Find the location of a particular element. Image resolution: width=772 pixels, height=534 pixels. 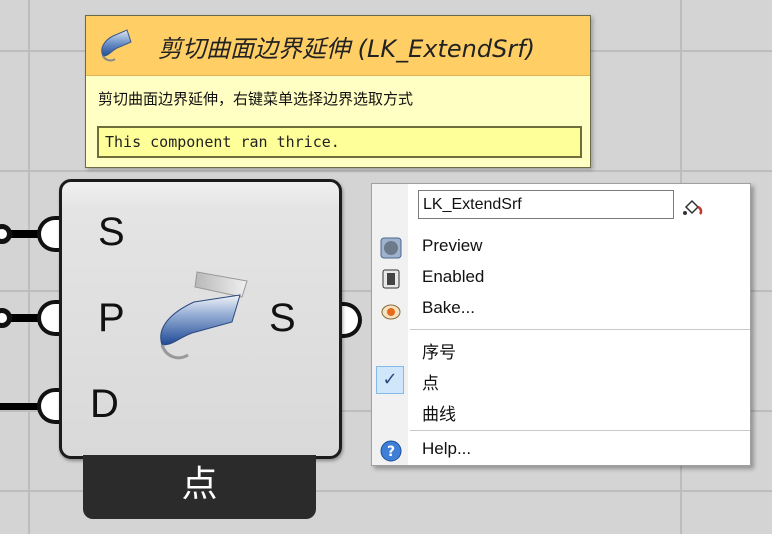

menu-item-curve: 曲线 is located at coordinates (561, 411).